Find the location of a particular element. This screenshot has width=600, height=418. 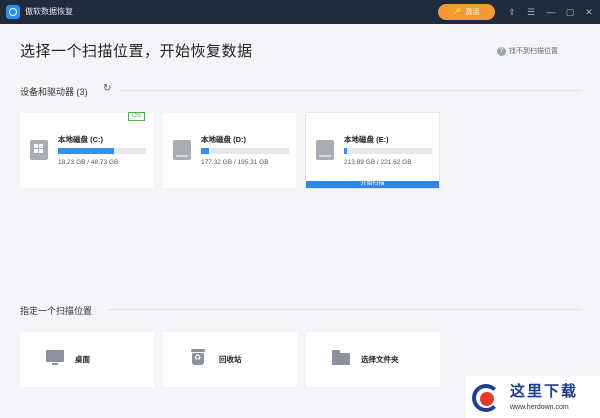

activate-label: 激活 is located at coordinates (472, 12).